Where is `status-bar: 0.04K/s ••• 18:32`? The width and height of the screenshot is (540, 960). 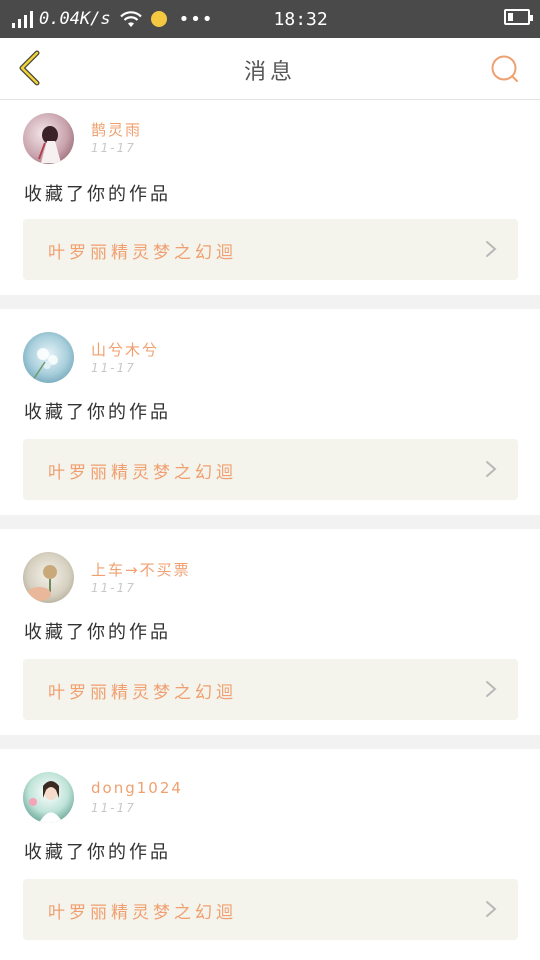
status-bar: 0.04K/s ••• 18:32 is located at coordinates (270, 19).